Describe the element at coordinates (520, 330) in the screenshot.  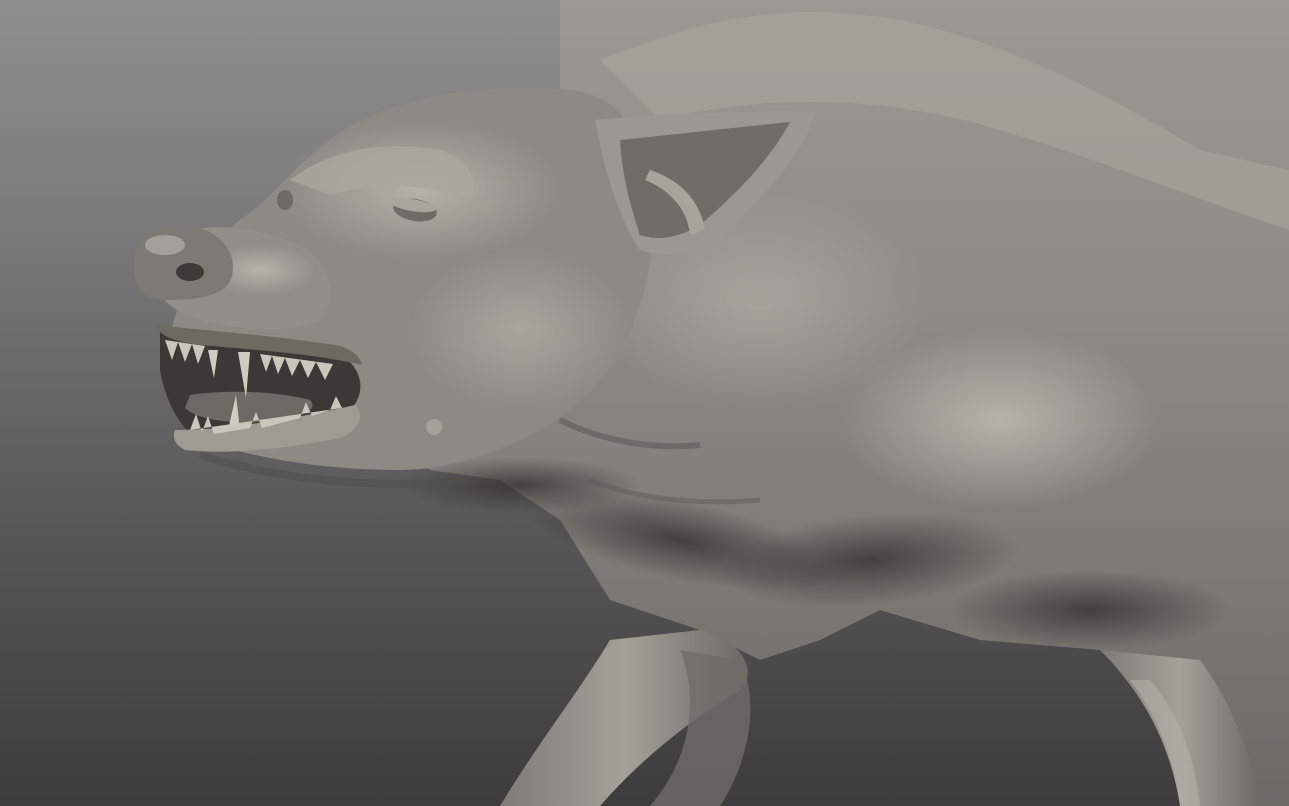
I see `cheek-highlight` at that location.